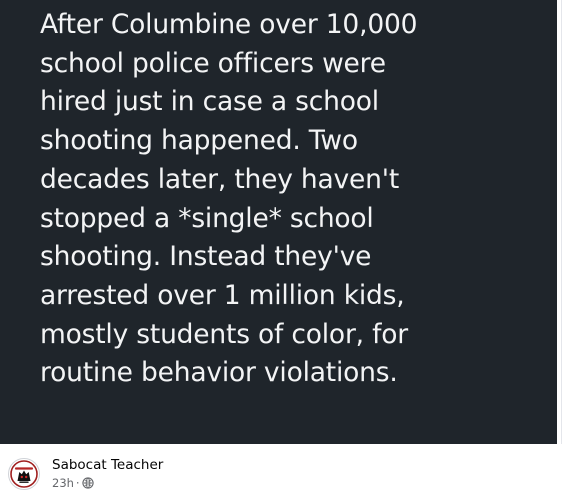 The image size is (566, 495). I want to click on post-meta: 23h ·, so click(73, 483).